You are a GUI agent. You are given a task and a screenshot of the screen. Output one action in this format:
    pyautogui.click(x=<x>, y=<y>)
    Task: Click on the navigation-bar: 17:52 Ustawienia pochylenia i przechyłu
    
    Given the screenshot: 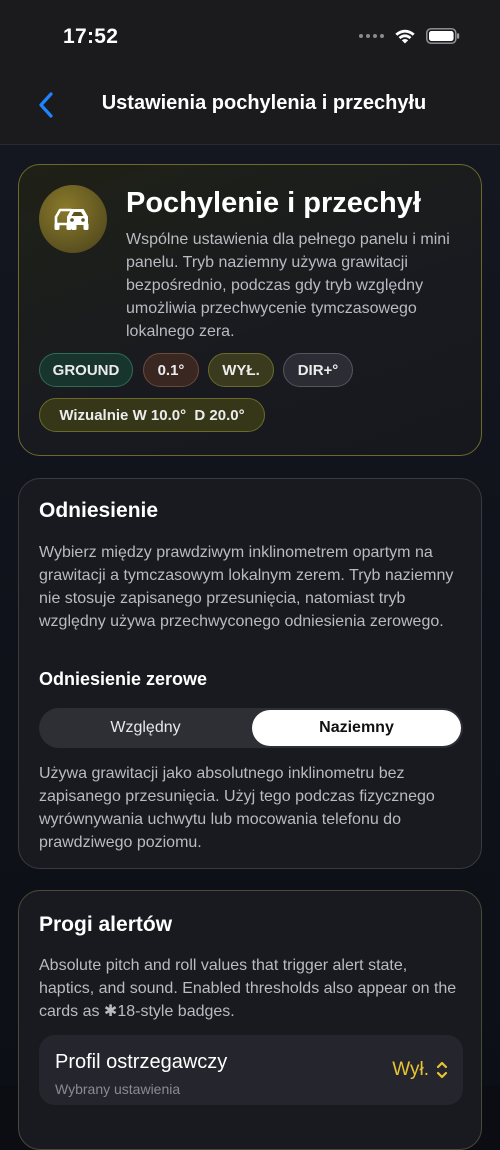 What is the action you would take?
    pyautogui.click(x=250, y=72)
    